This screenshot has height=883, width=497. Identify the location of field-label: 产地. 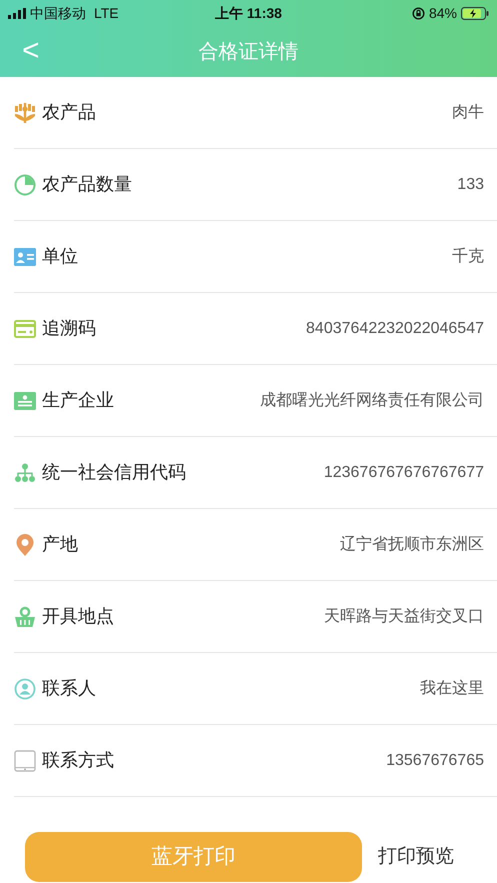
(60, 544).